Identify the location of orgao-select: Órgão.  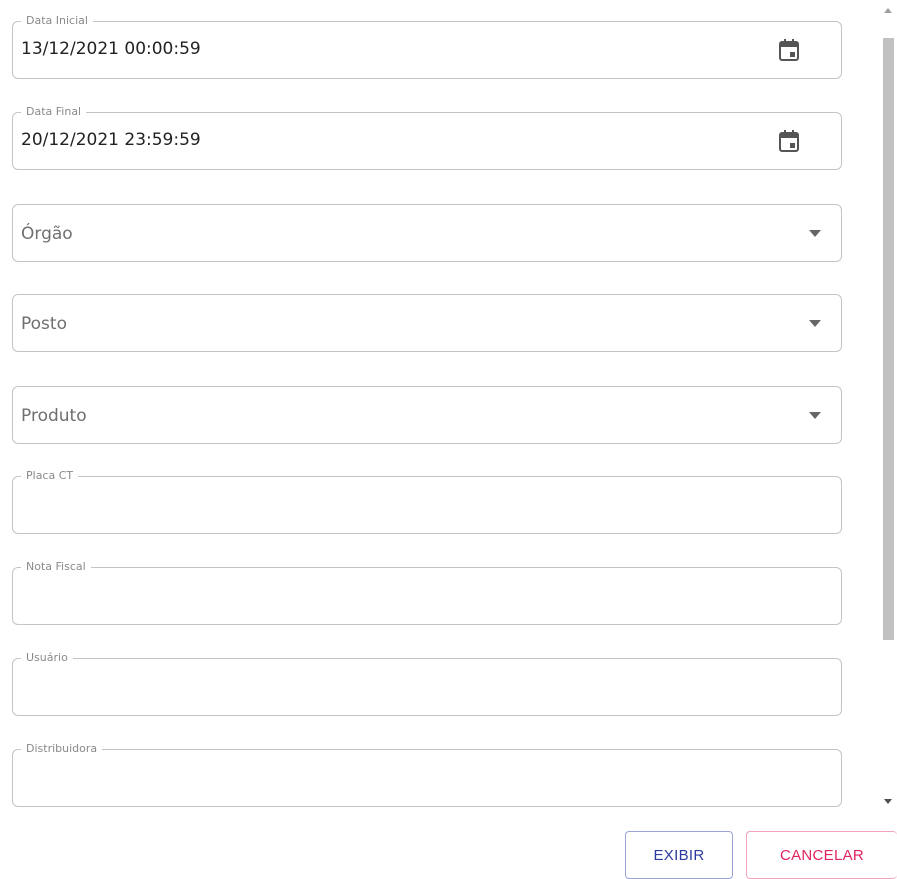
(427, 233).